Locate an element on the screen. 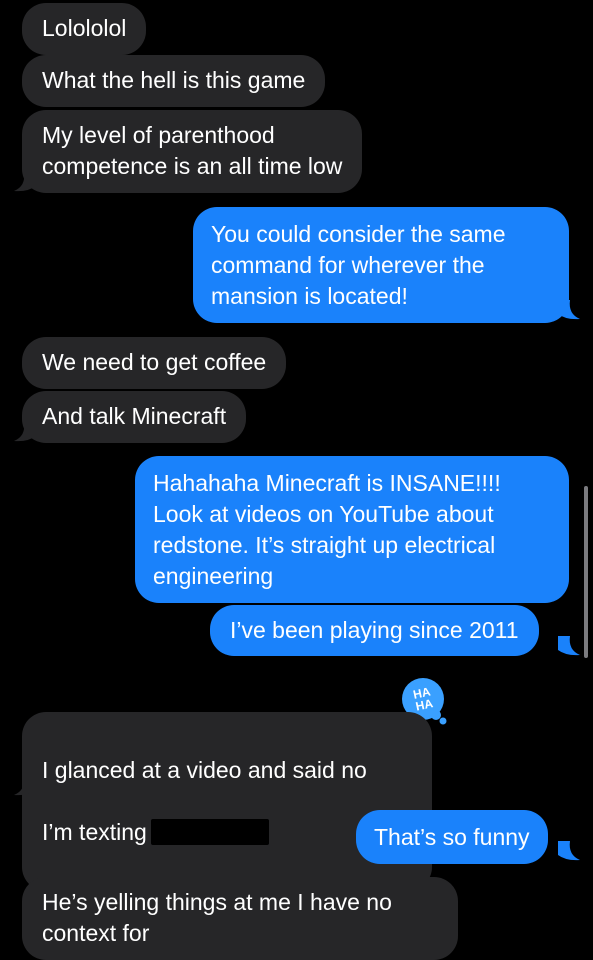  outgoing-message: I’ve been playing since 2011 is located at coordinates (374, 630).